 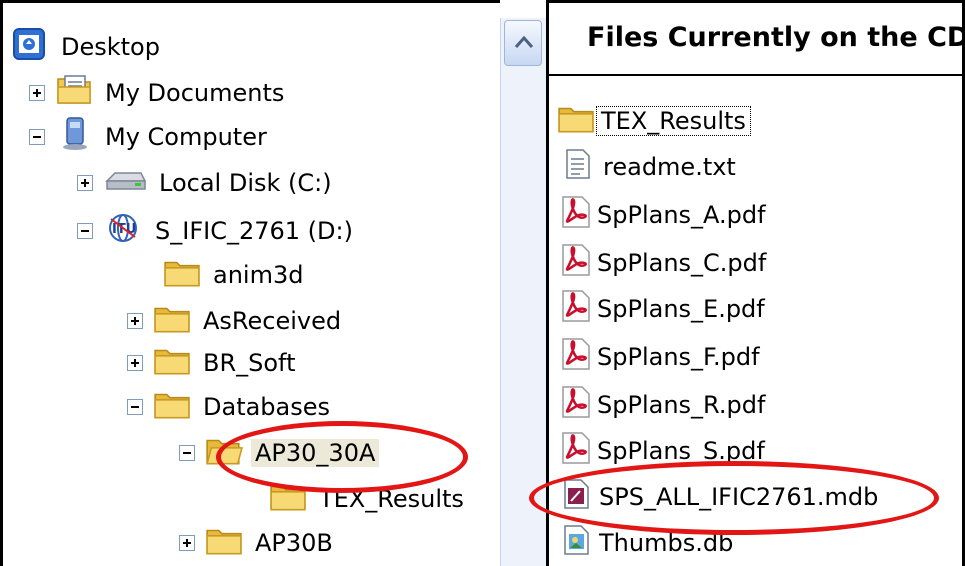 What do you see at coordinates (125, 183) in the screenshot?
I see `drive-icon` at bounding box center [125, 183].